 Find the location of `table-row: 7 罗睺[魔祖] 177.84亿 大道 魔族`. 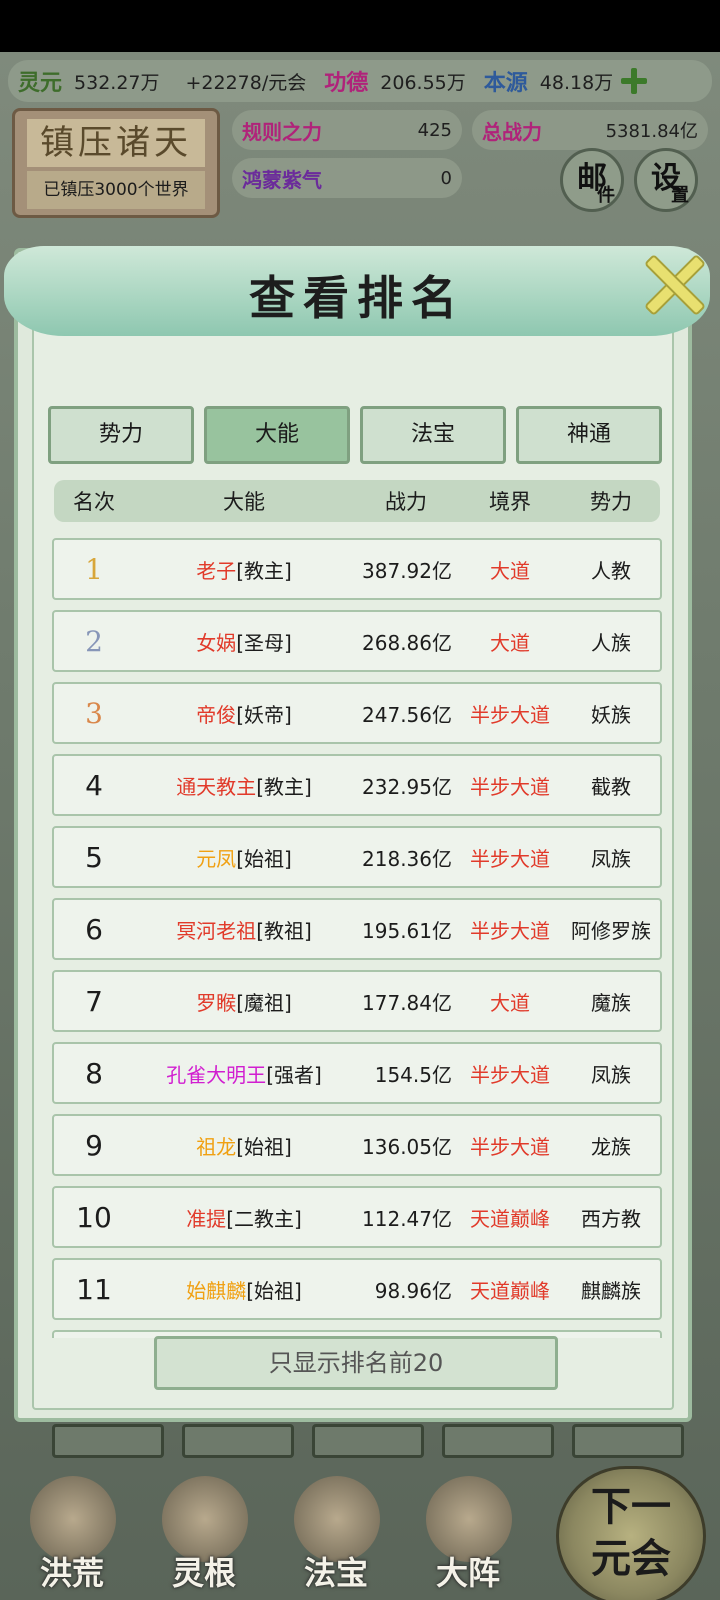

table-row: 7 罗睺[魔祖] 177.84亿 大道 魔族 is located at coordinates (357, 1001).